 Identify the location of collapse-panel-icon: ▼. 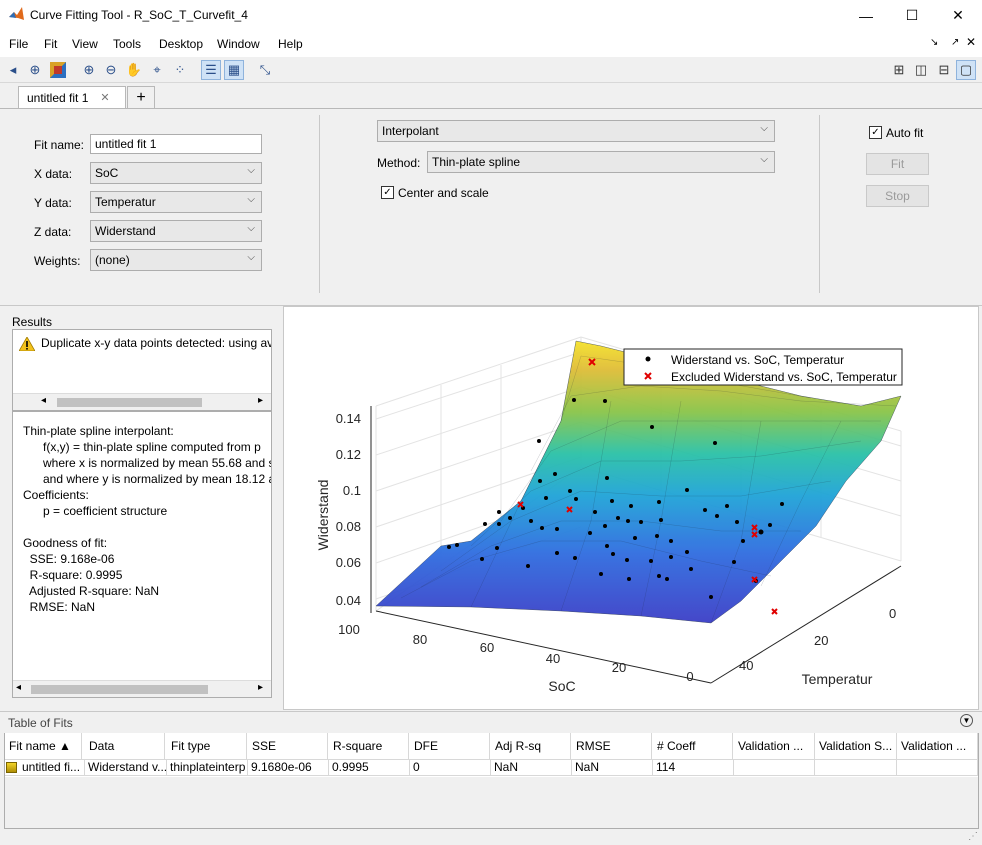
(966, 720).